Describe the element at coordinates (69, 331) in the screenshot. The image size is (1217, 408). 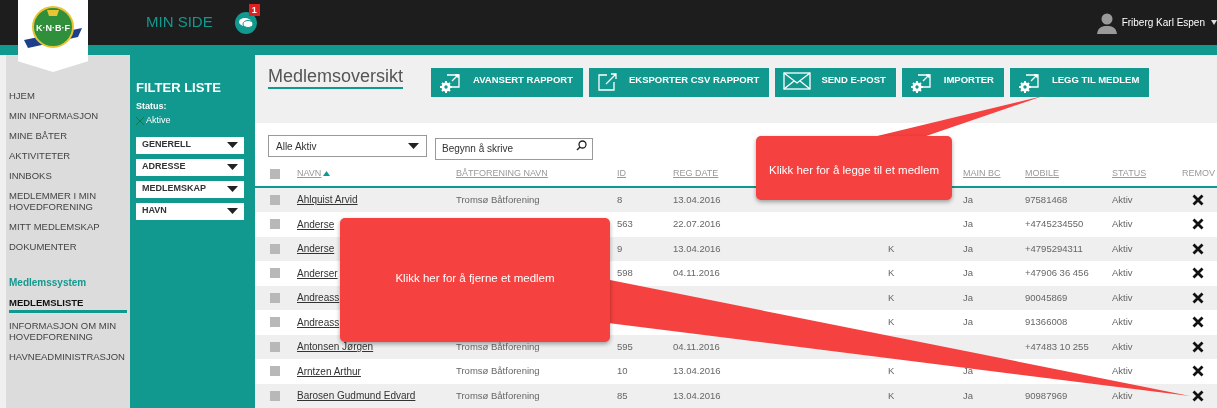
I see `nav-item: INFORMASJON OM MIN HOVEDFORENING` at that location.